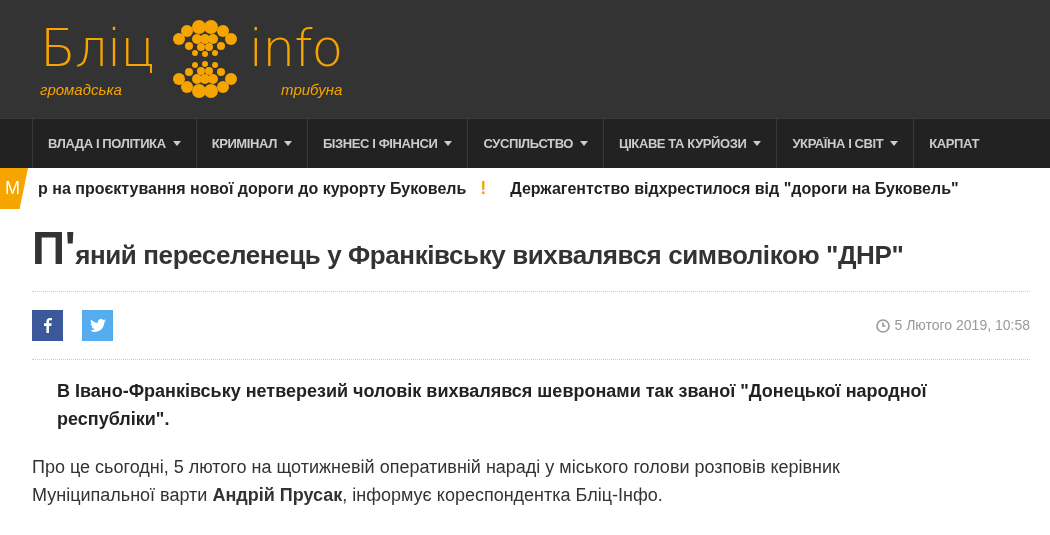  What do you see at coordinates (436, 481) in the screenshot?
I see `body-paragraph: Про це сьогодні, 5 лютого на щотижневій оперативній нараді у міського голови розповів керівник Муніципальної варти Андрій Прусак, інформує кореспондентка Бліц-Інфо.` at bounding box center [436, 481].